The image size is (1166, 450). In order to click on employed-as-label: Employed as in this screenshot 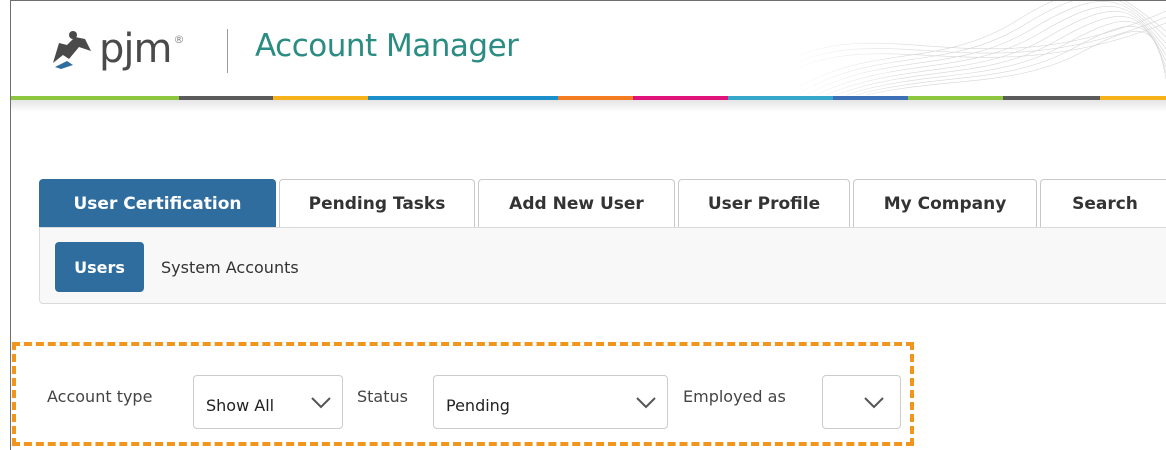, I will do `click(734, 396)`.